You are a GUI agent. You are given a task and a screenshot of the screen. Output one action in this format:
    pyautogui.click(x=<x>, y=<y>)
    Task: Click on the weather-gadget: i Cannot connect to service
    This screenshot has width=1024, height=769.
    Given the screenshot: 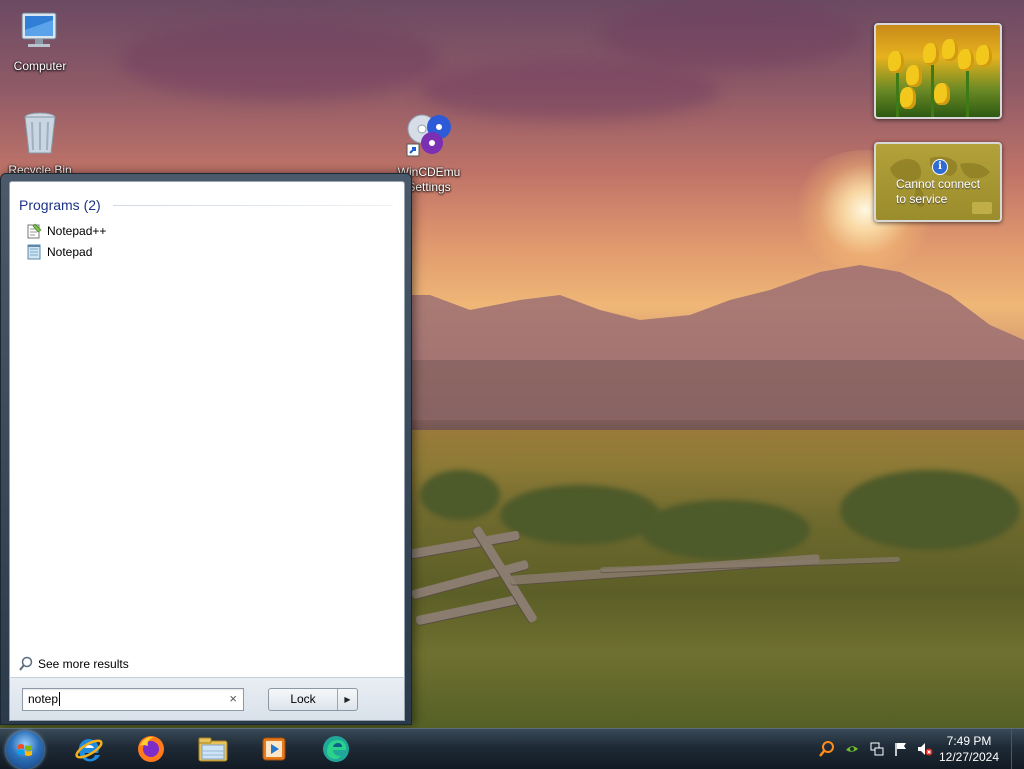 What is the action you would take?
    pyautogui.click(x=938, y=182)
    